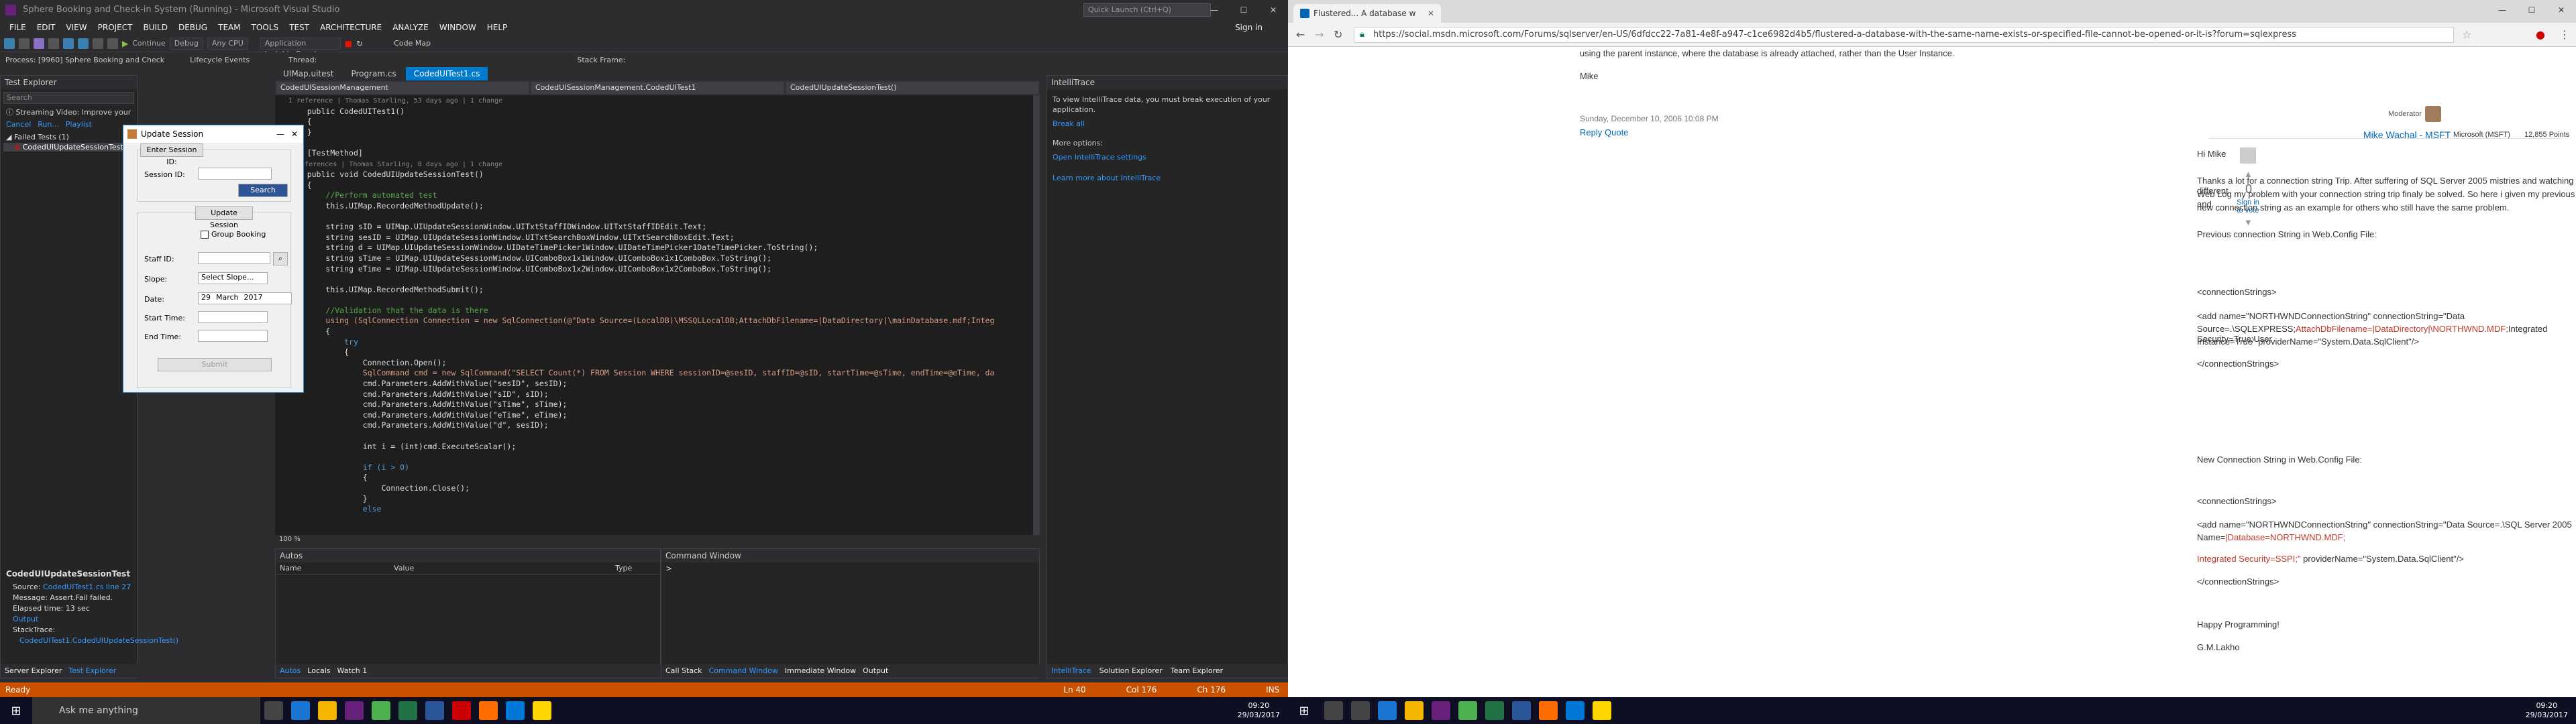 This screenshot has width=2576, height=724. What do you see at coordinates (657, 88) in the screenshot?
I see `nav-class-dropdown: CodedUISessionManagement.CodedUITest1` at bounding box center [657, 88].